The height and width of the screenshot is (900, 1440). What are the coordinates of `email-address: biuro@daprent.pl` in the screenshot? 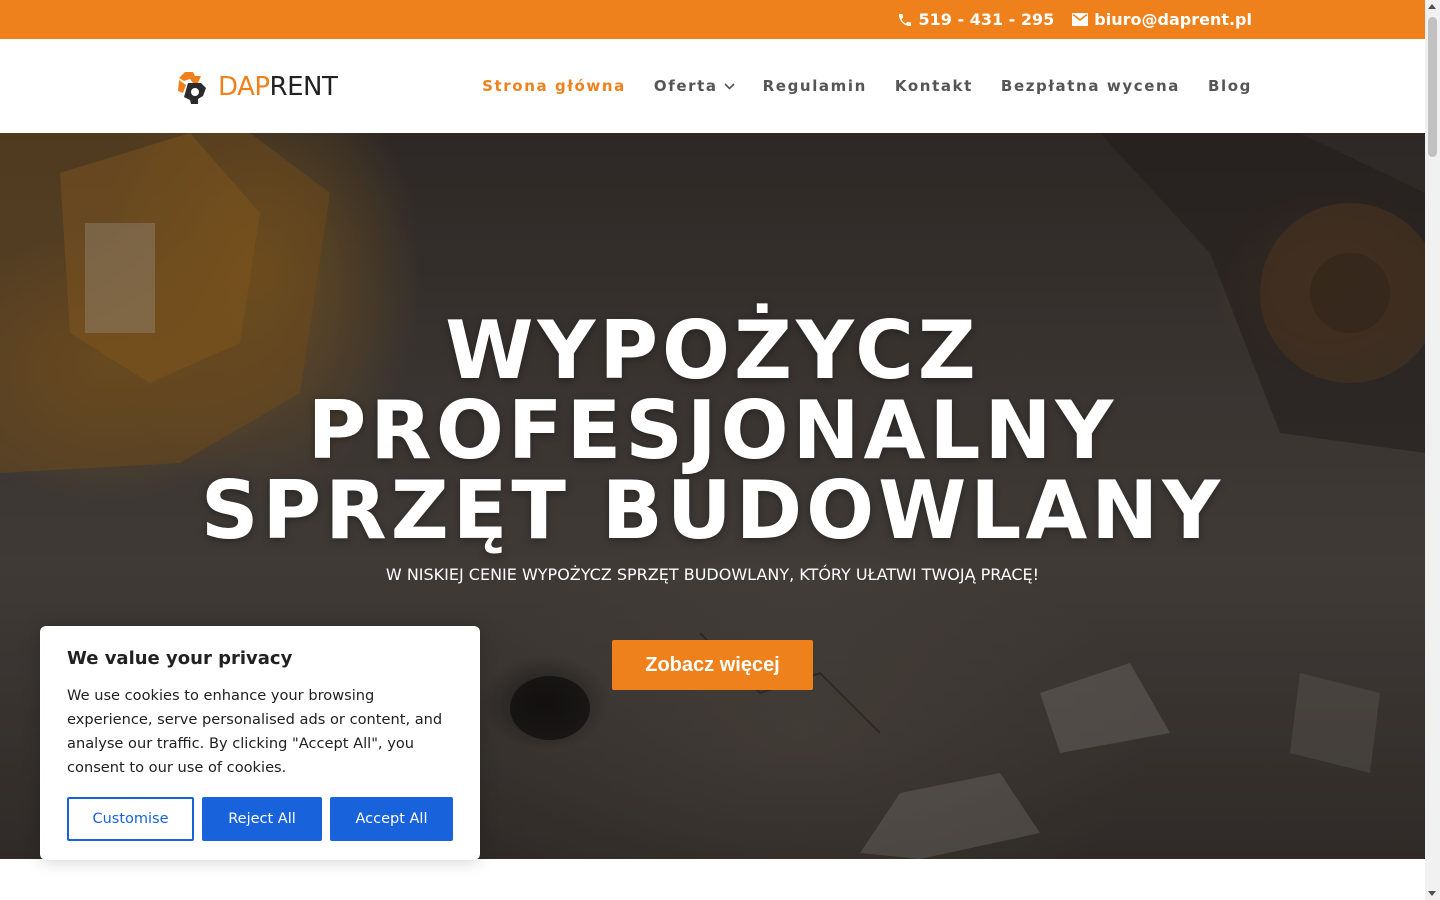 It's located at (1173, 19).